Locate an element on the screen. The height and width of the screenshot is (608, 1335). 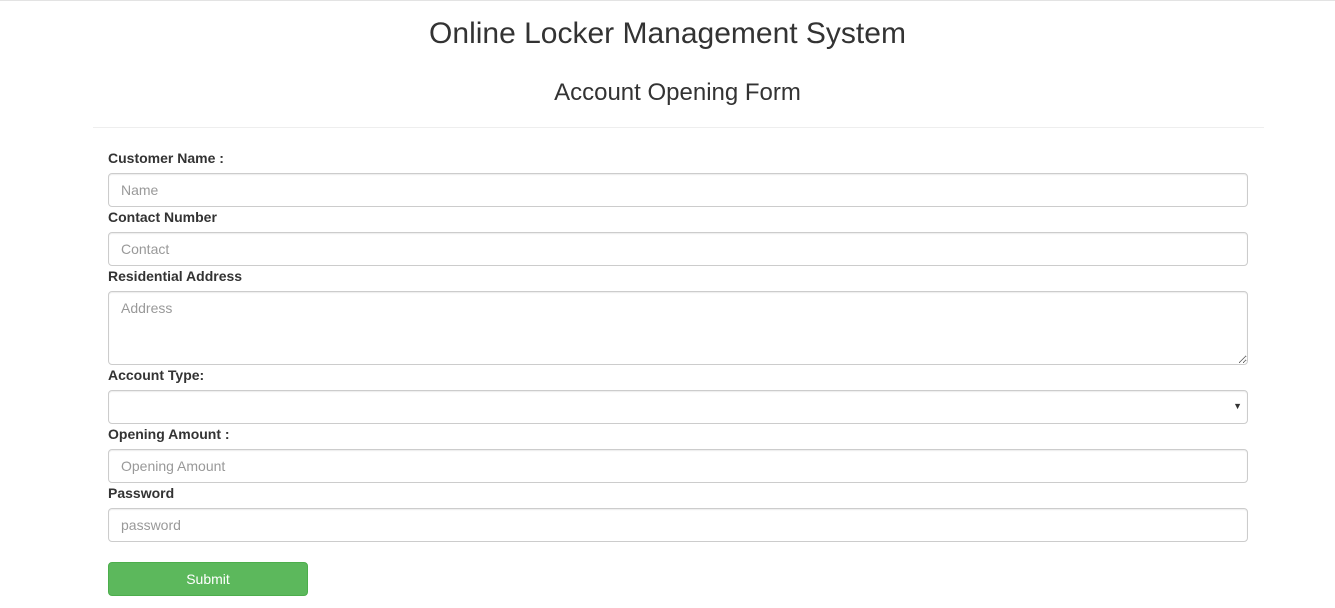
customer-name-group: Customer Name : is located at coordinates (678, 178).